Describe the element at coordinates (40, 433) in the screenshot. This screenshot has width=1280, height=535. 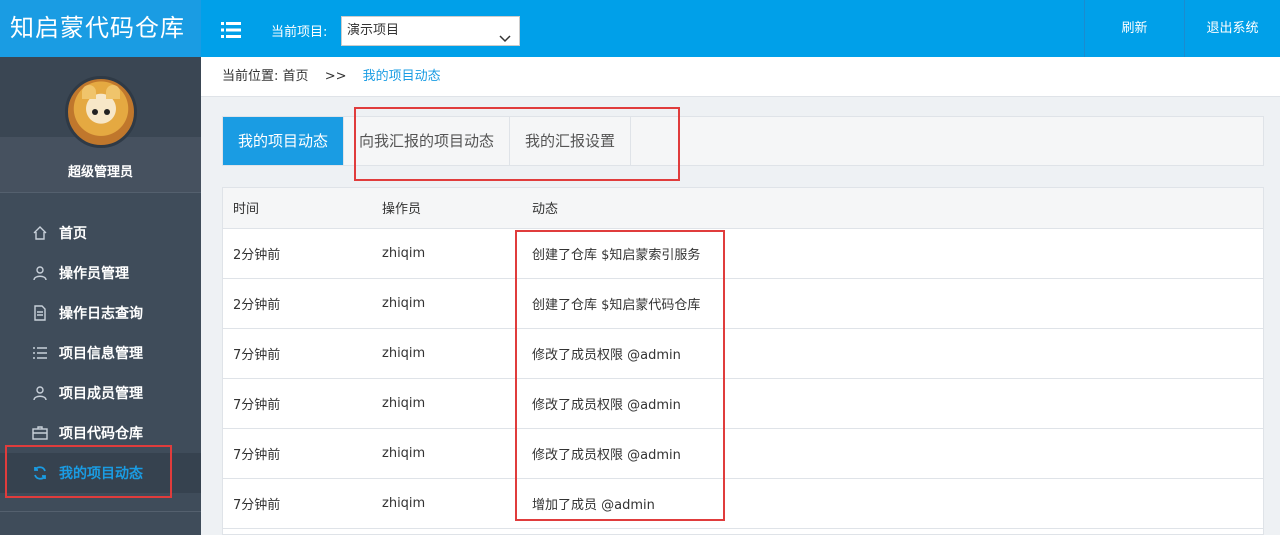
I see `briefcase-icon` at that location.